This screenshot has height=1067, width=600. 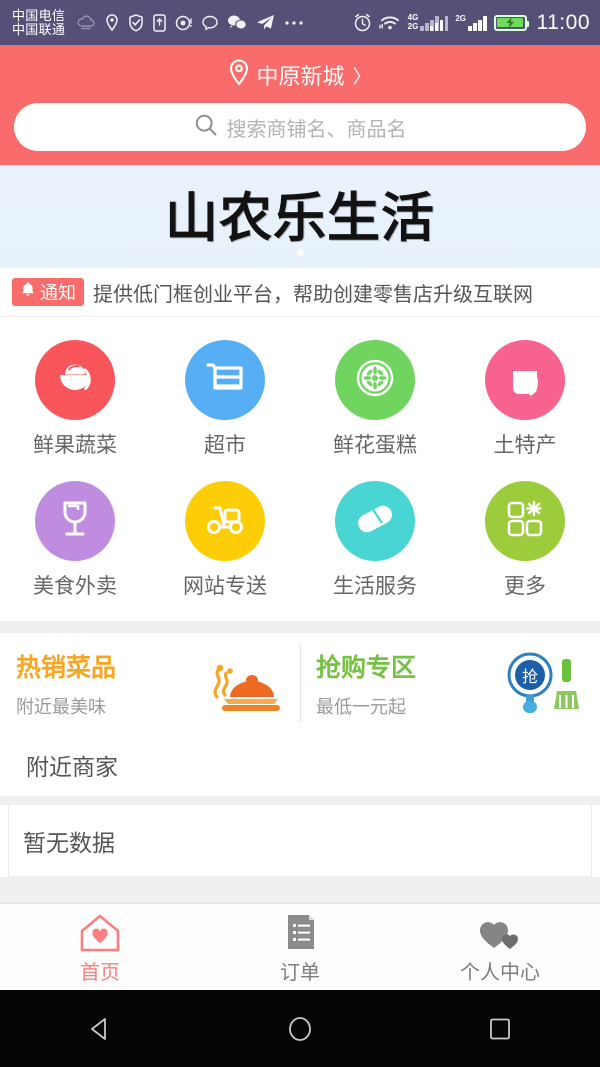 I want to click on search-input: 搜索商铺名、商品名, so click(x=300, y=127).